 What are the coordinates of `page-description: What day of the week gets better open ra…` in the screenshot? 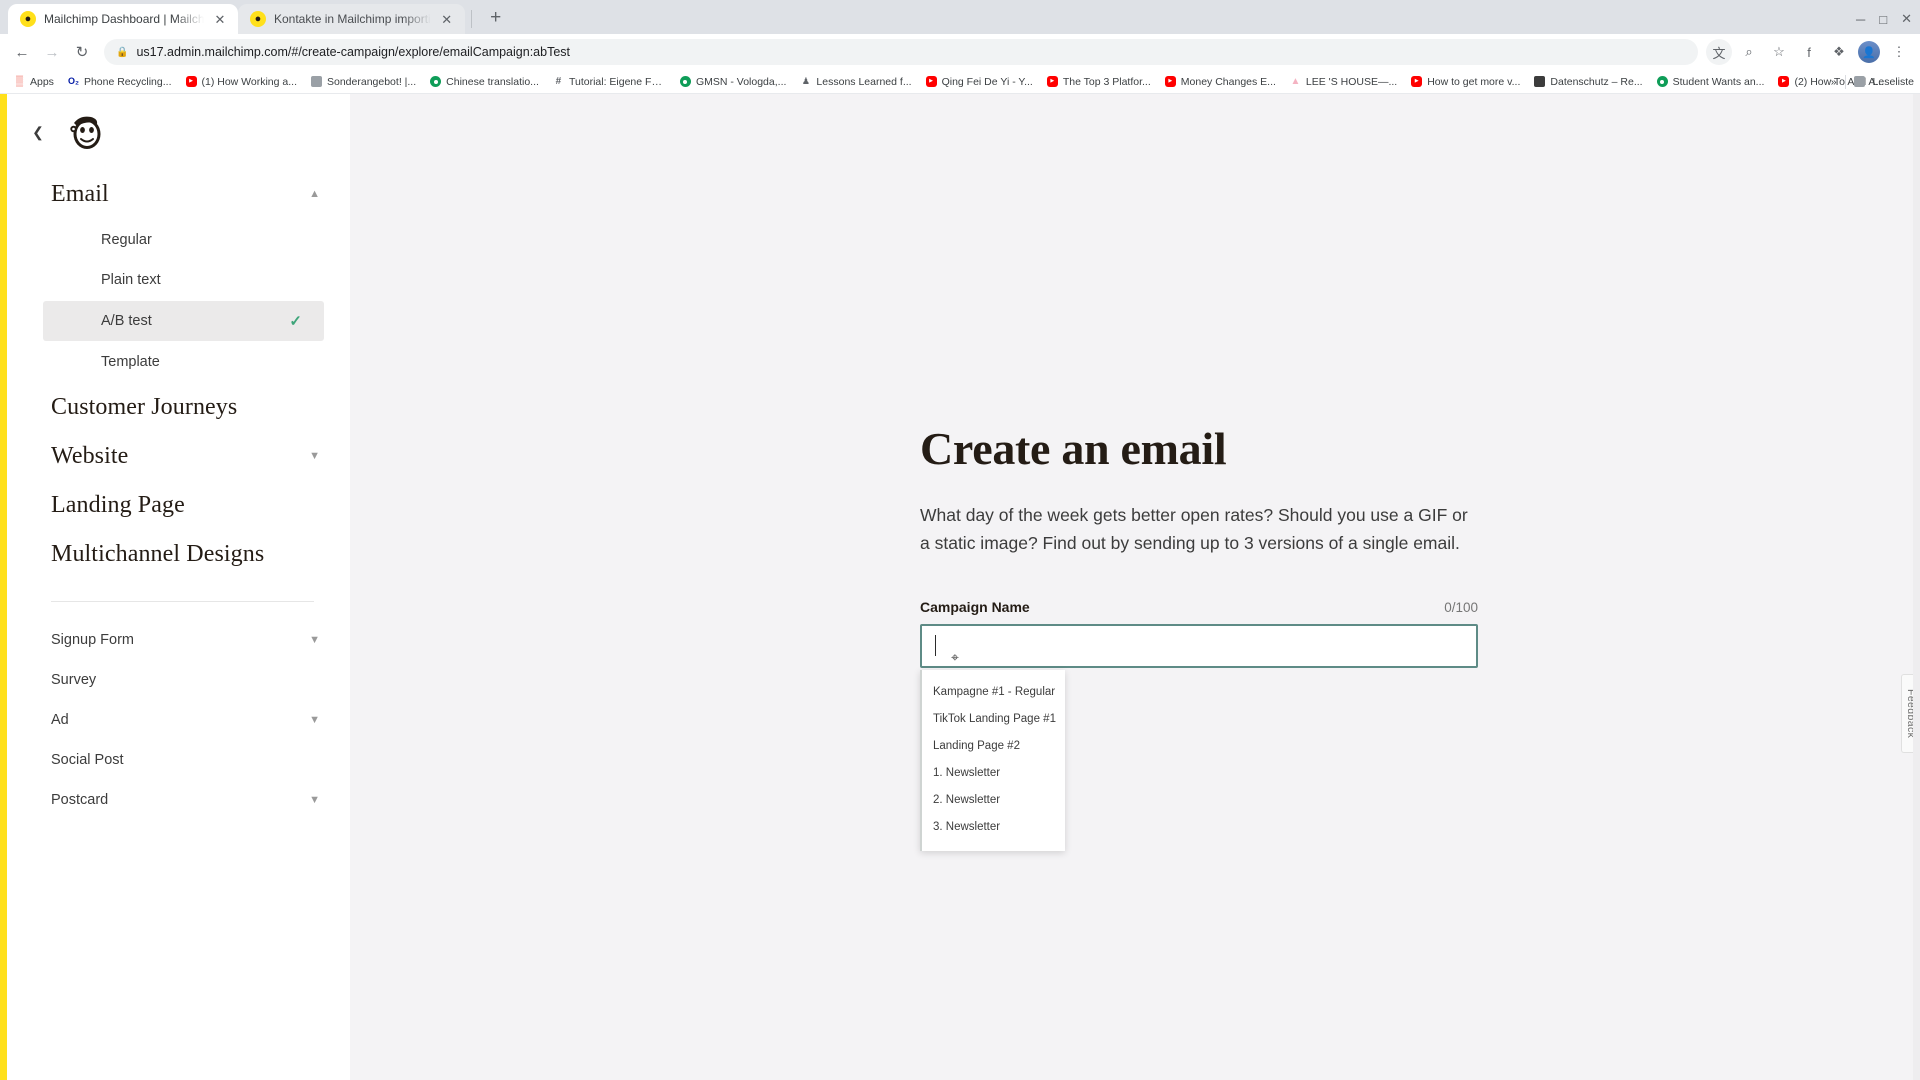 It's located at (1194, 528).